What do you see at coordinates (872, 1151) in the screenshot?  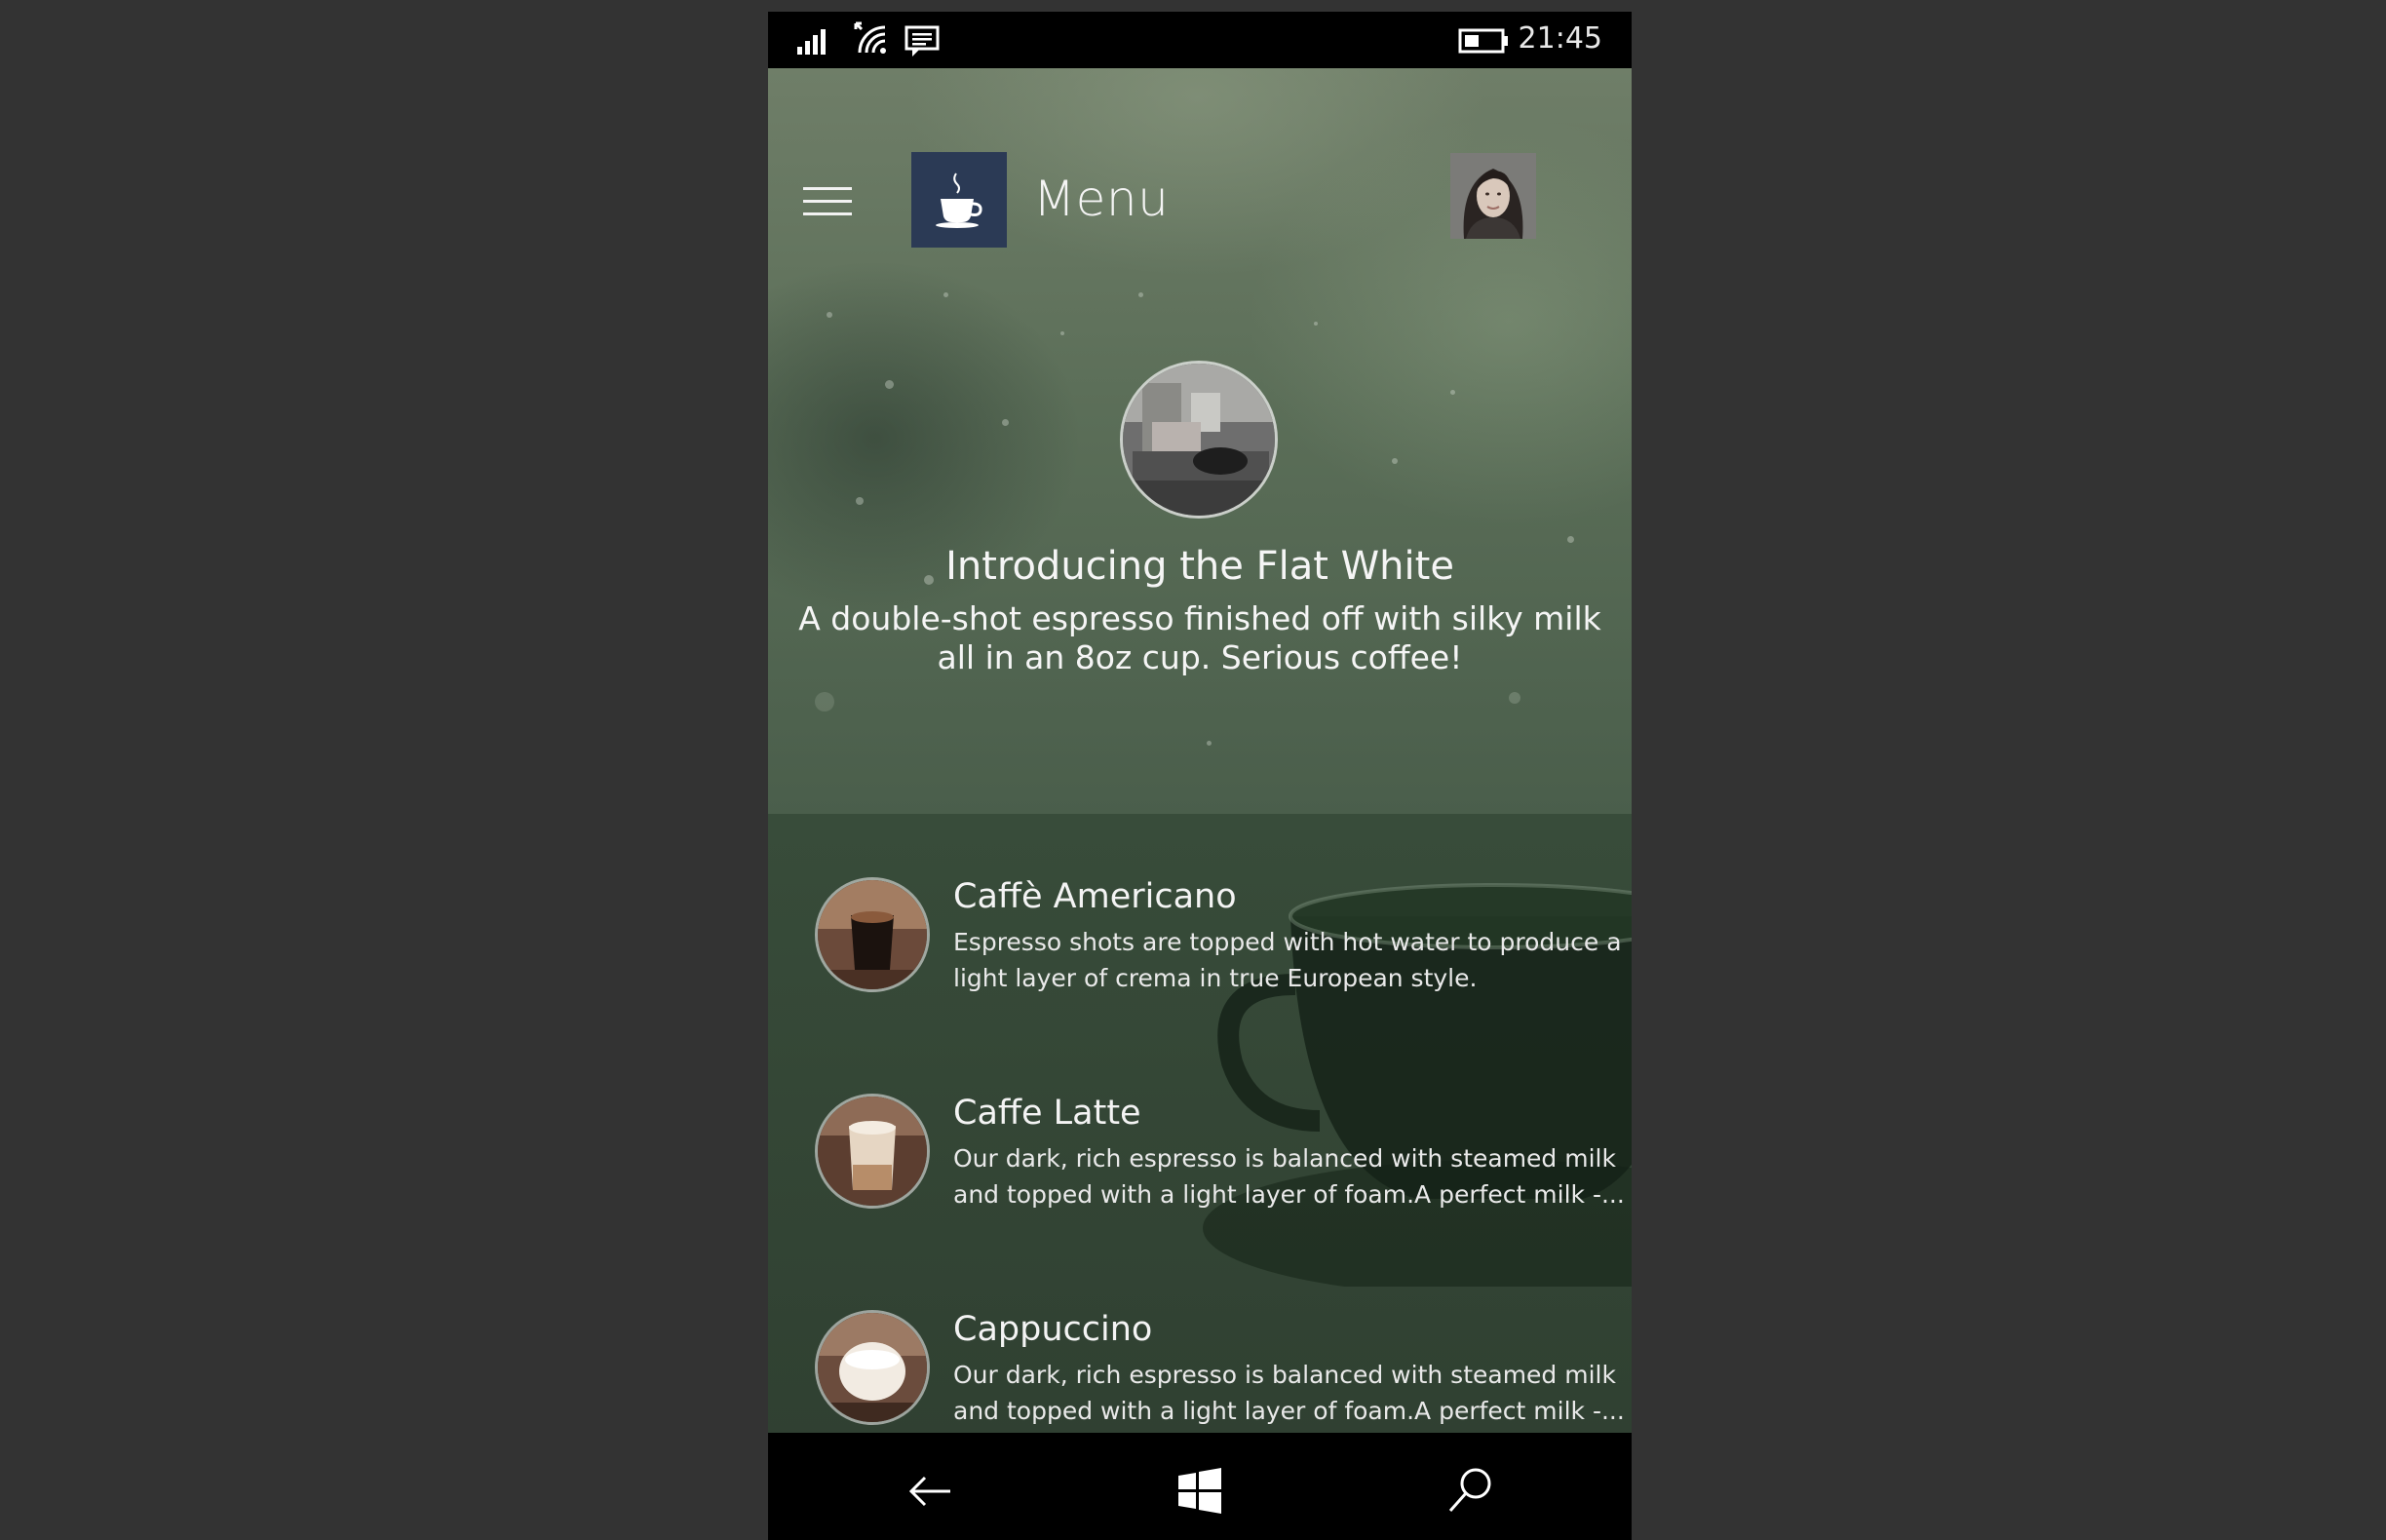 I see `latte-image` at bounding box center [872, 1151].